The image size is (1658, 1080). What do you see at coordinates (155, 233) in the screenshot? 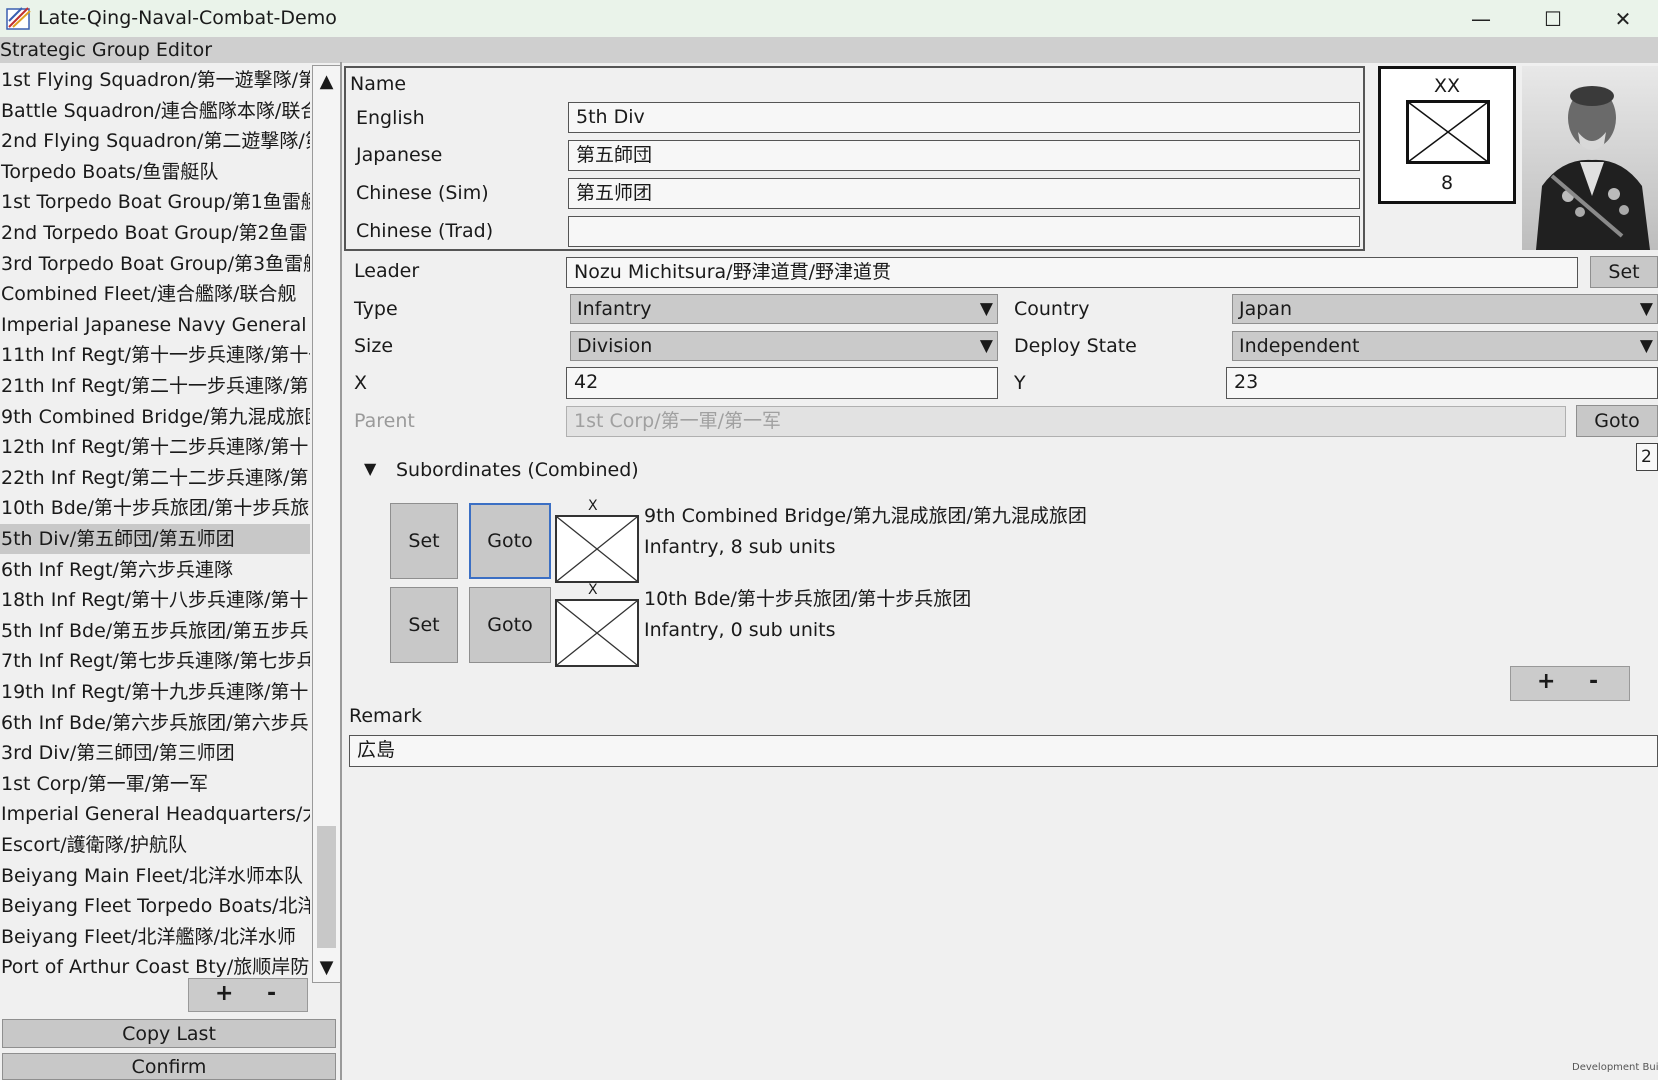
I see `group-list-item: 2nd Torpedo Boat Group/第2鱼雷` at bounding box center [155, 233].